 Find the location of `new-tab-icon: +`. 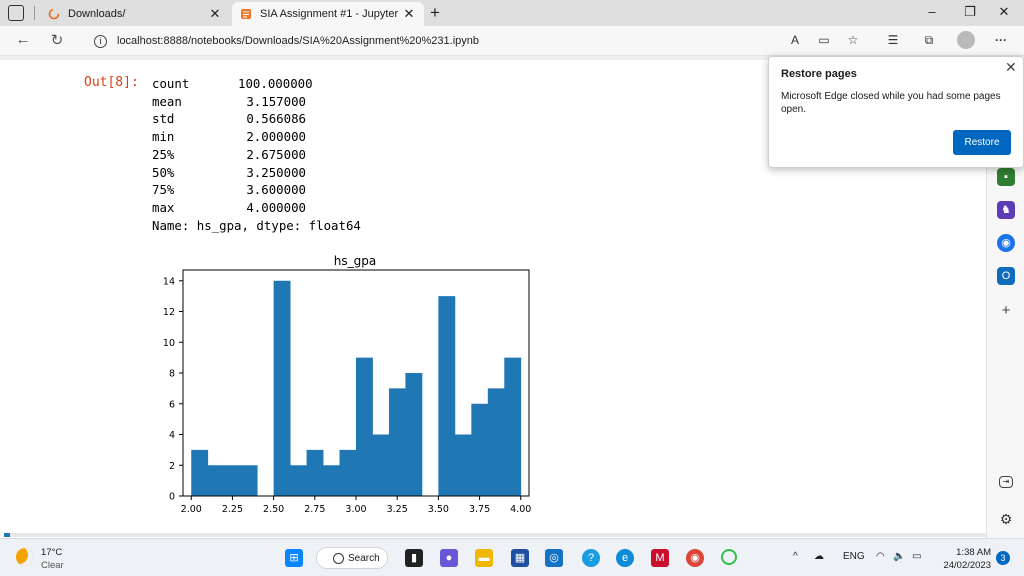

new-tab-icon: + is located at coordinates (435, 13).